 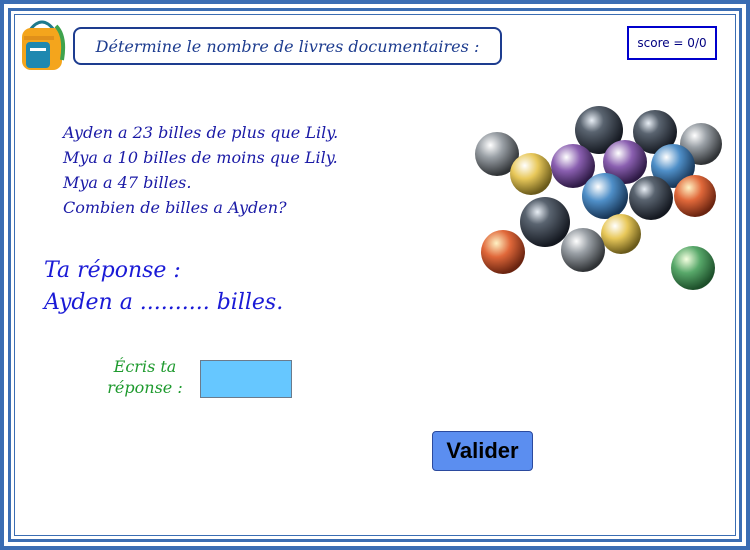 What do you see at coordinates (44, 45) in the screenshot?
I see `backpack-icon` at bounding box center [44, 45].